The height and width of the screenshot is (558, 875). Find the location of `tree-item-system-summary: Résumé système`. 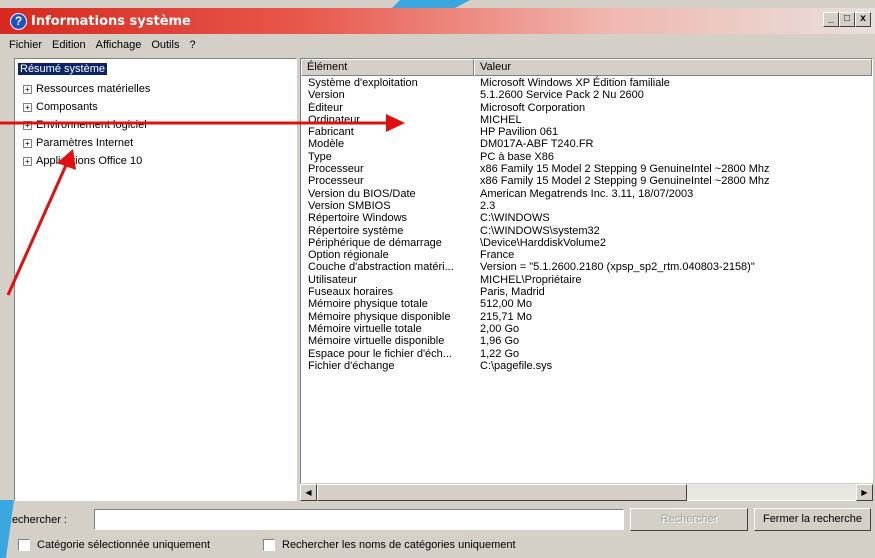

tree-item-system-summary: Résumé système is located at coordinates (62, 69).